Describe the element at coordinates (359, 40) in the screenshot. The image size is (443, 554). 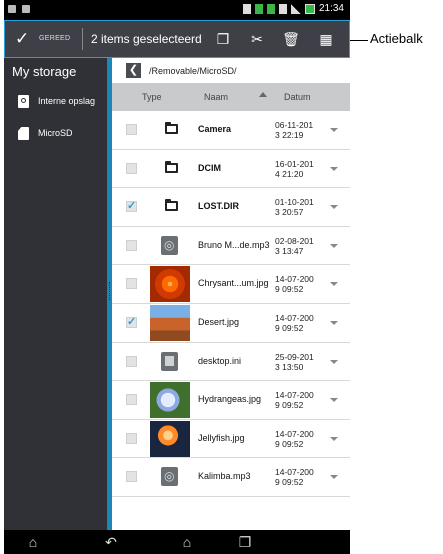
I see `callout-line` at that location.